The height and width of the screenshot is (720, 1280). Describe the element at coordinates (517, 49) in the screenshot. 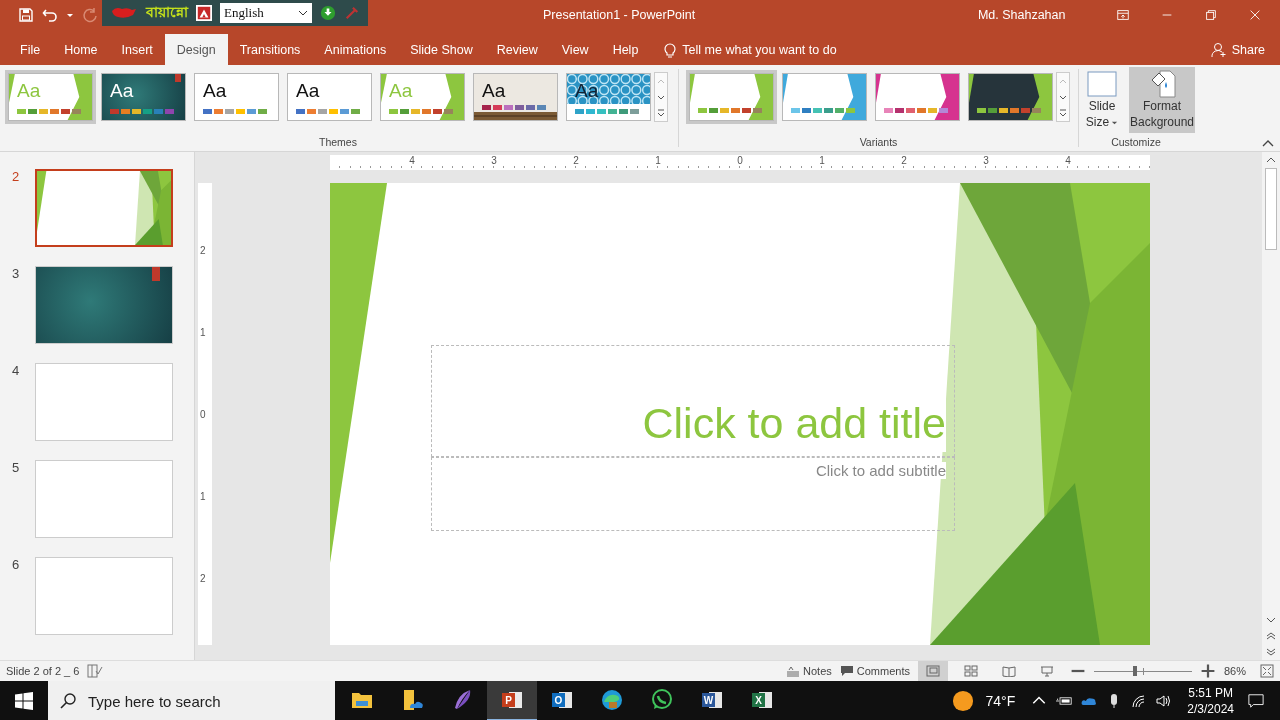

I see `ribbon-tab: Review` at that location.